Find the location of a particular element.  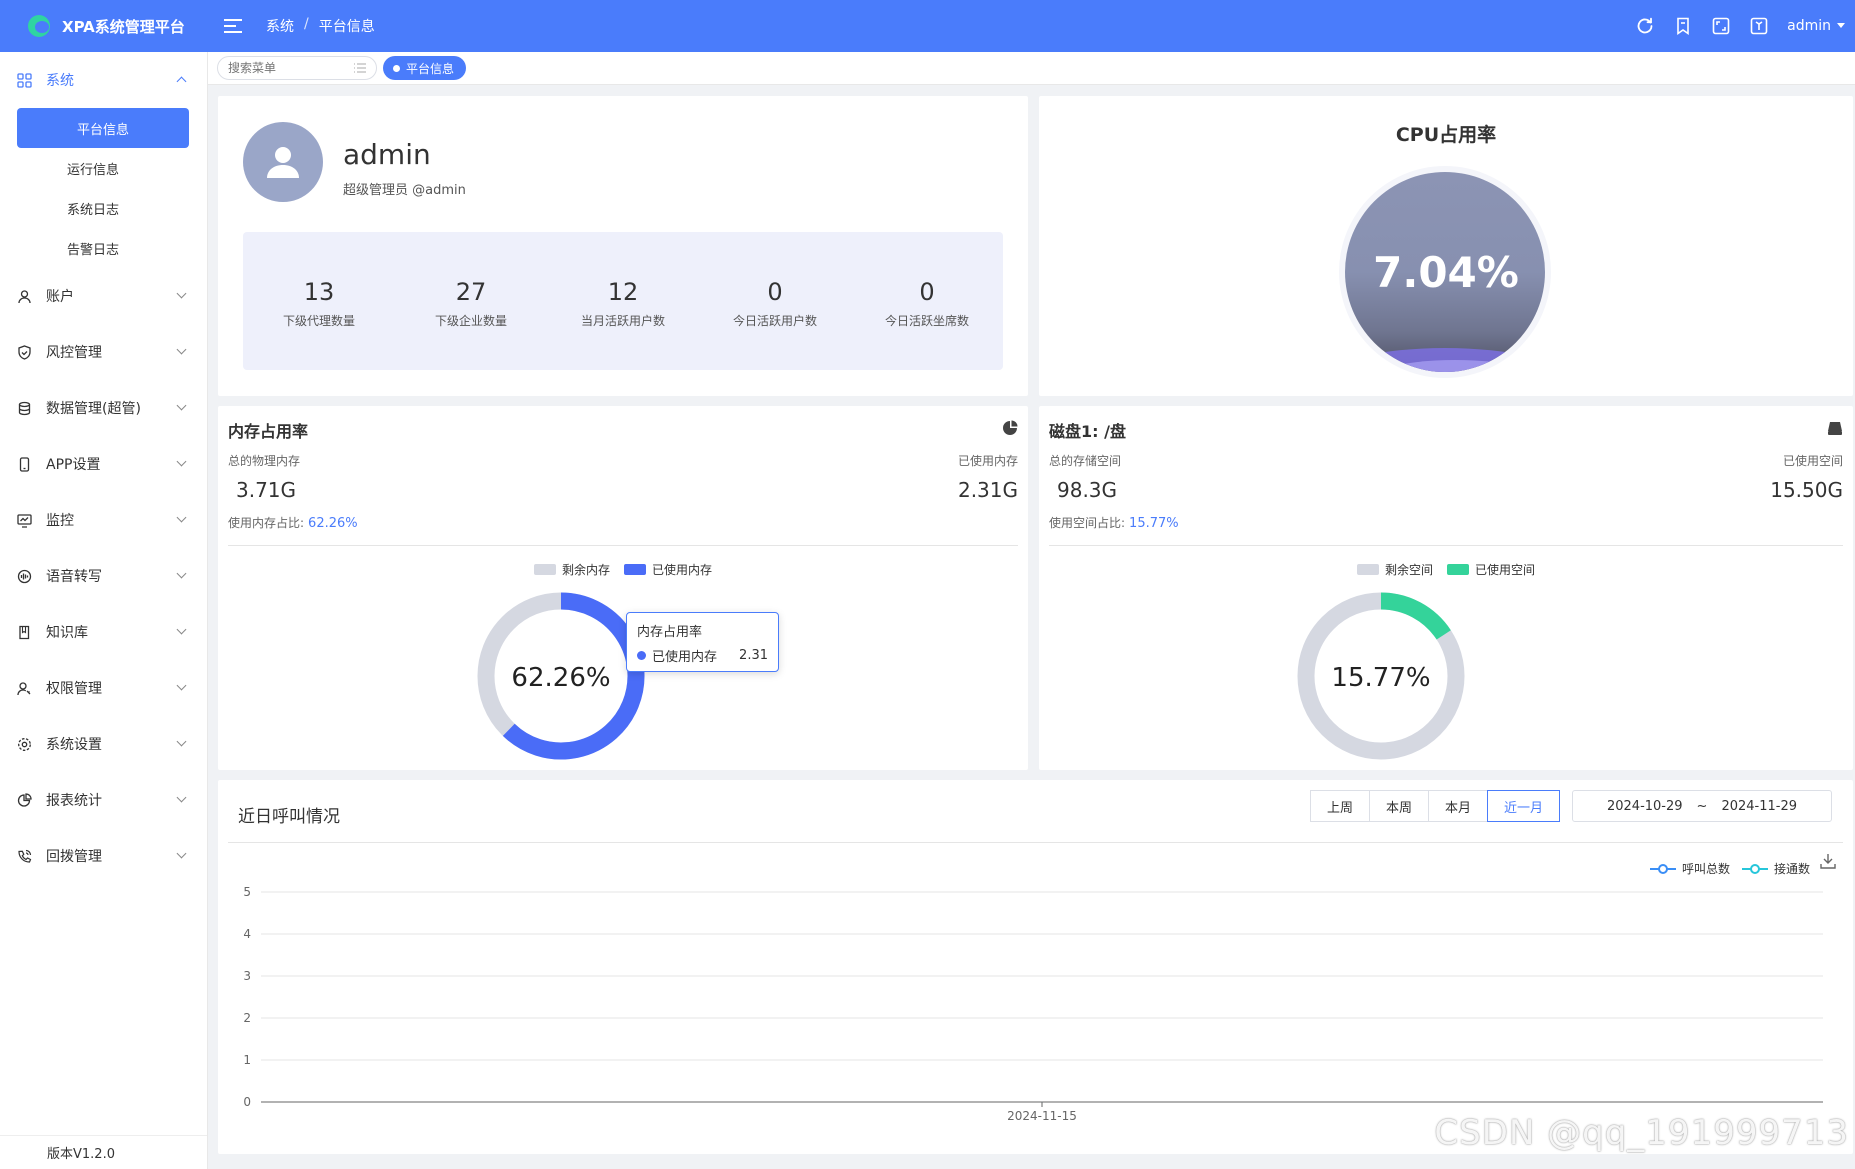

stat-value: 27 is located at coordinates (471, 292).